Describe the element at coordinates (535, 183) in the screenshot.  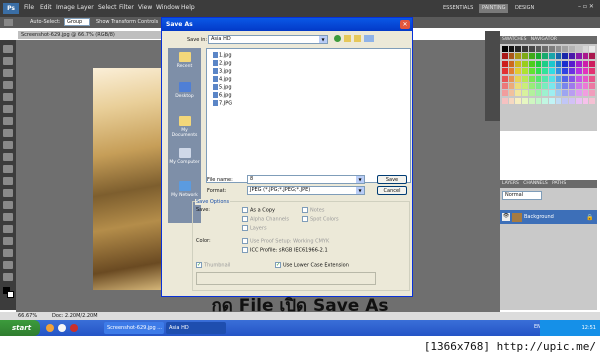
I see `tab-channels: CHANNELS` at that location.